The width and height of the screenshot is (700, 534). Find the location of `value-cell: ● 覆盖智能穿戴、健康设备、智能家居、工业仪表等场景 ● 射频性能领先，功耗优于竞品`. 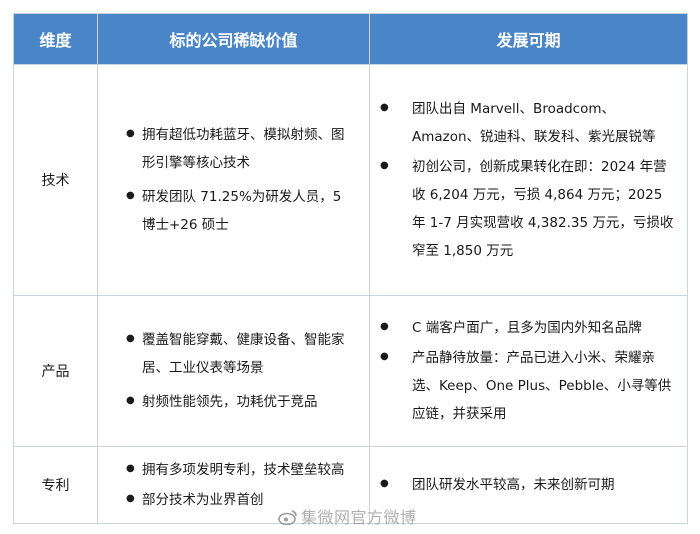

value-cell: ● 覆盖智能穿戴、健康设备、智能家居、工业仪表等场景 ● 射频性能领先，功耗优于竞品 is located at coordinates (233, 371).